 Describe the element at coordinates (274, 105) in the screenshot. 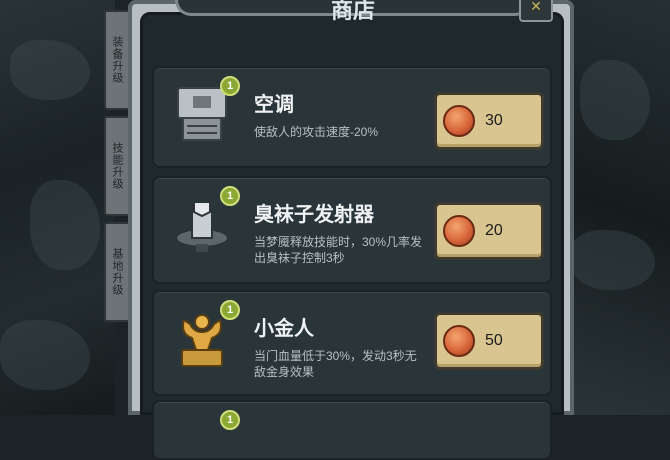

I see `item-name: 空调` at that location.